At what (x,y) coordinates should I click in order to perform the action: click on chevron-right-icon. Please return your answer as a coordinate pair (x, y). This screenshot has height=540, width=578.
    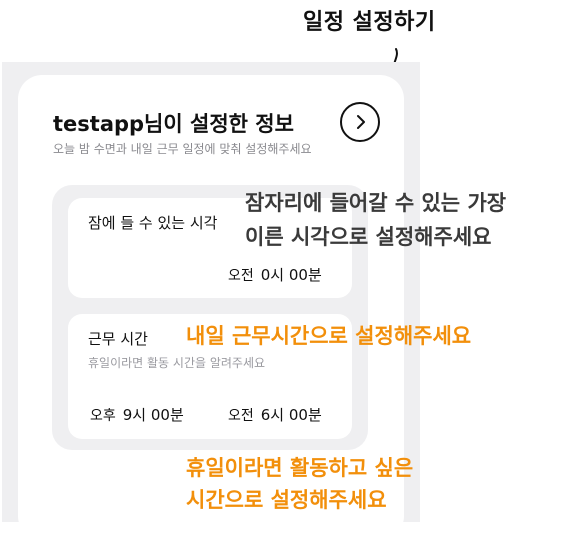
    Looking at the image, I should click on (361, 122).